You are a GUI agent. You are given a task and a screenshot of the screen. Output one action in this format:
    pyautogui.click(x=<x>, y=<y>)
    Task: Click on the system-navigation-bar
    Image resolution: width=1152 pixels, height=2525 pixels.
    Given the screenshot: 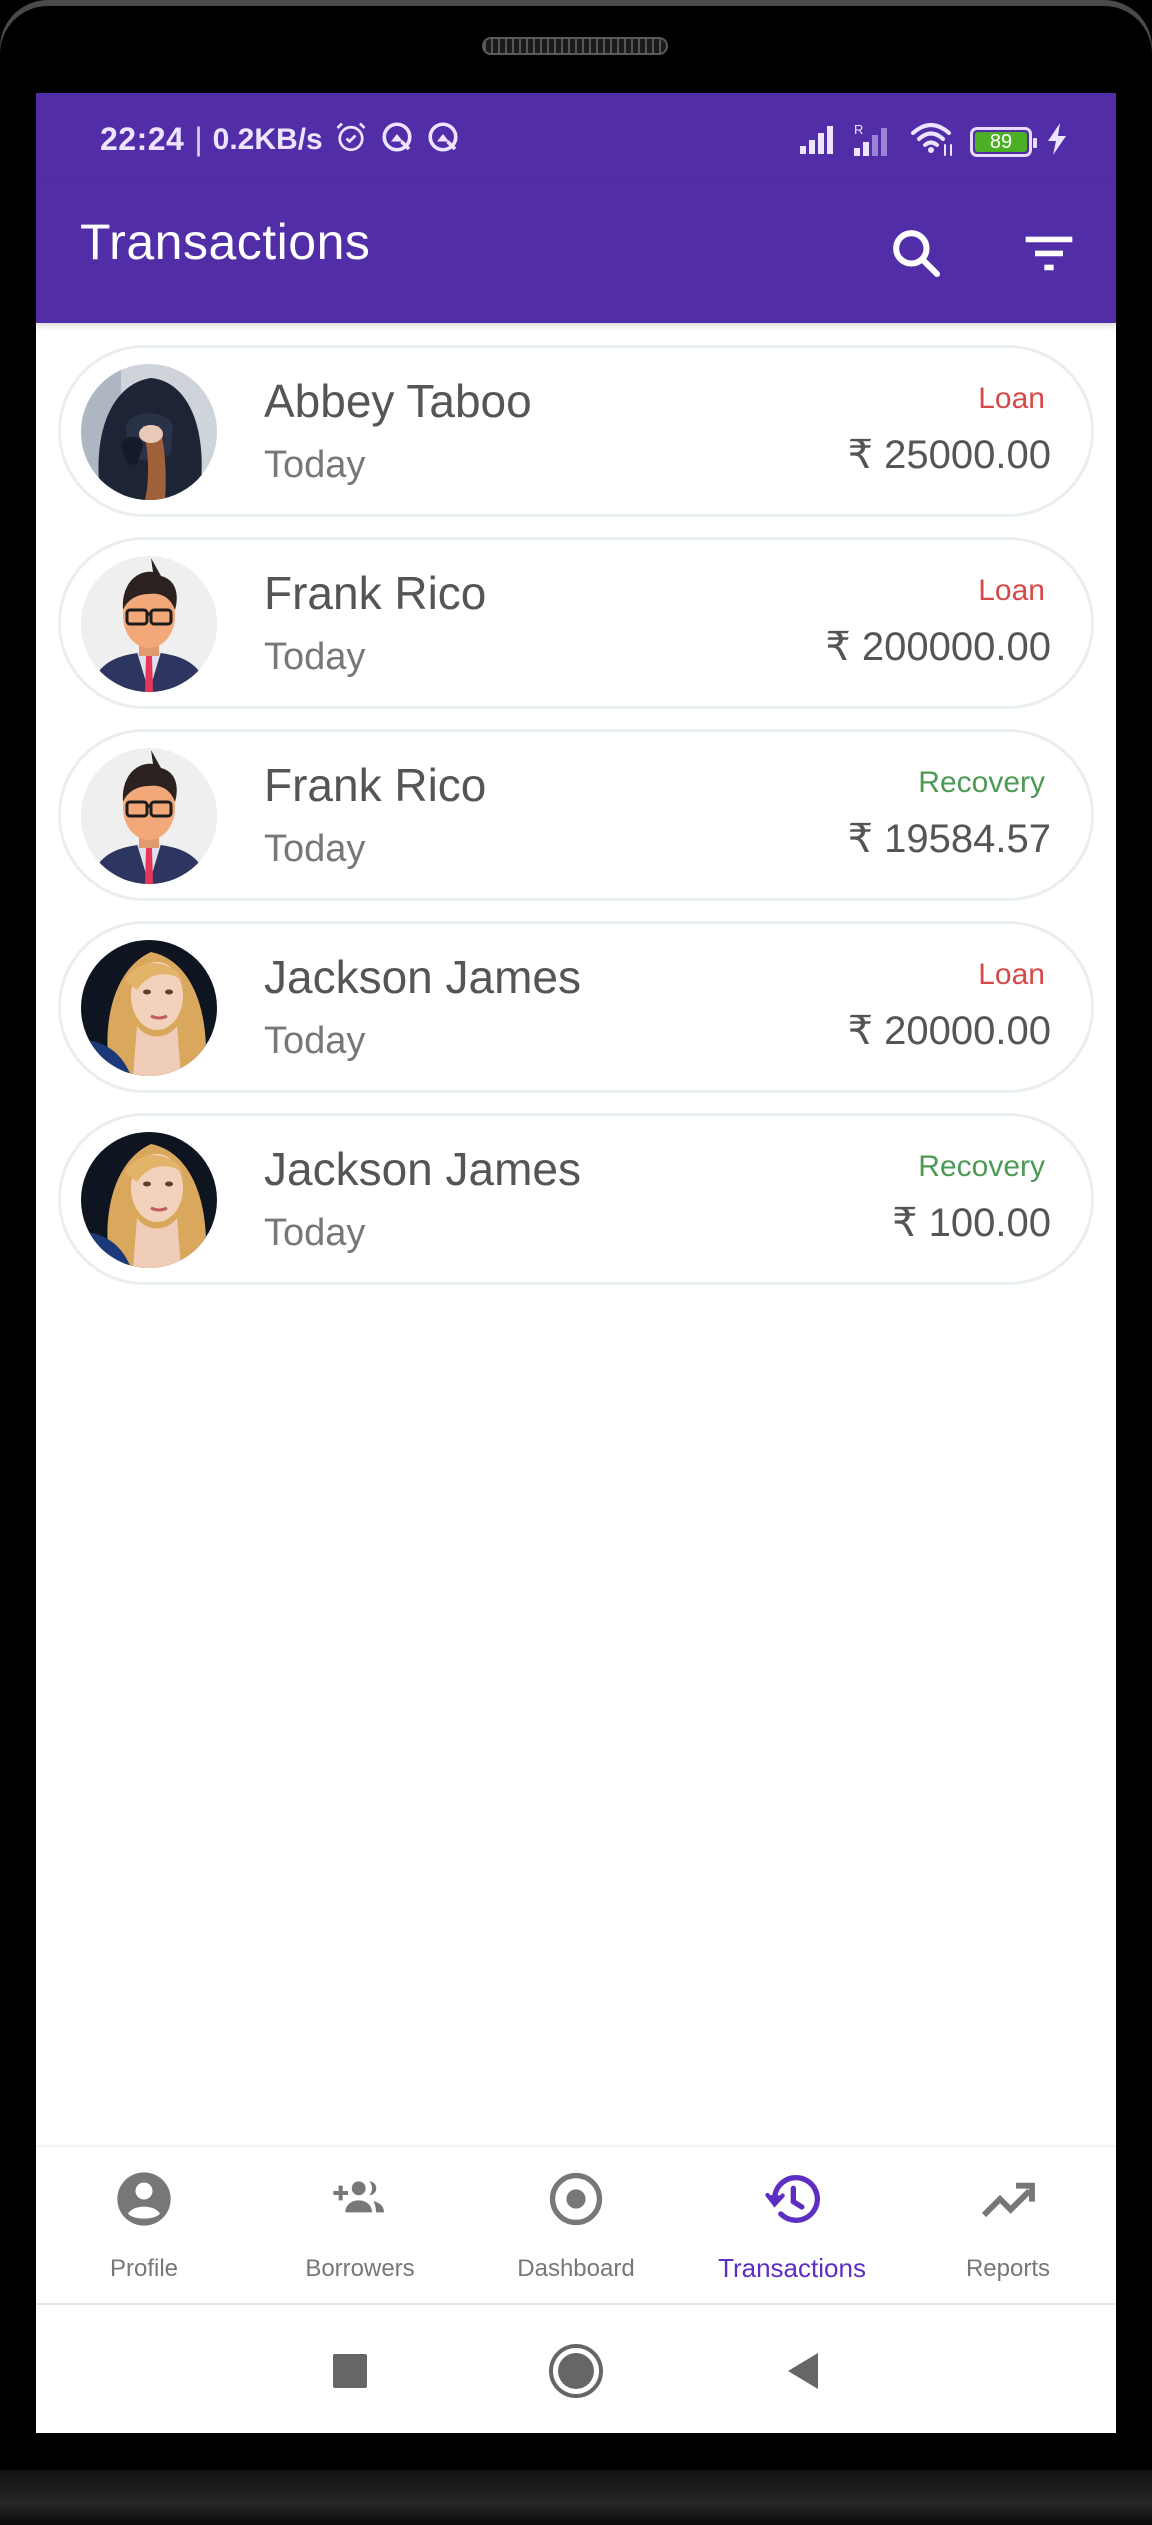 What is the action you would take?
    pyautogui.click(x=576, y=2369)
    